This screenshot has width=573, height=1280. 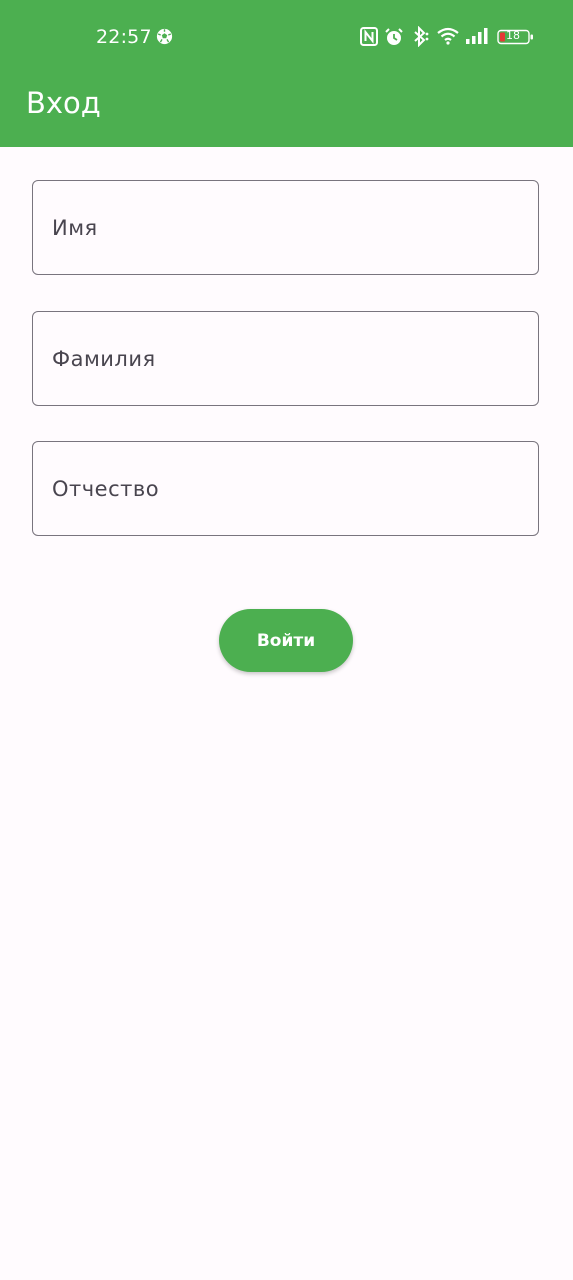 I want to click on status-time: 22:57, so click(x=124, y=37).